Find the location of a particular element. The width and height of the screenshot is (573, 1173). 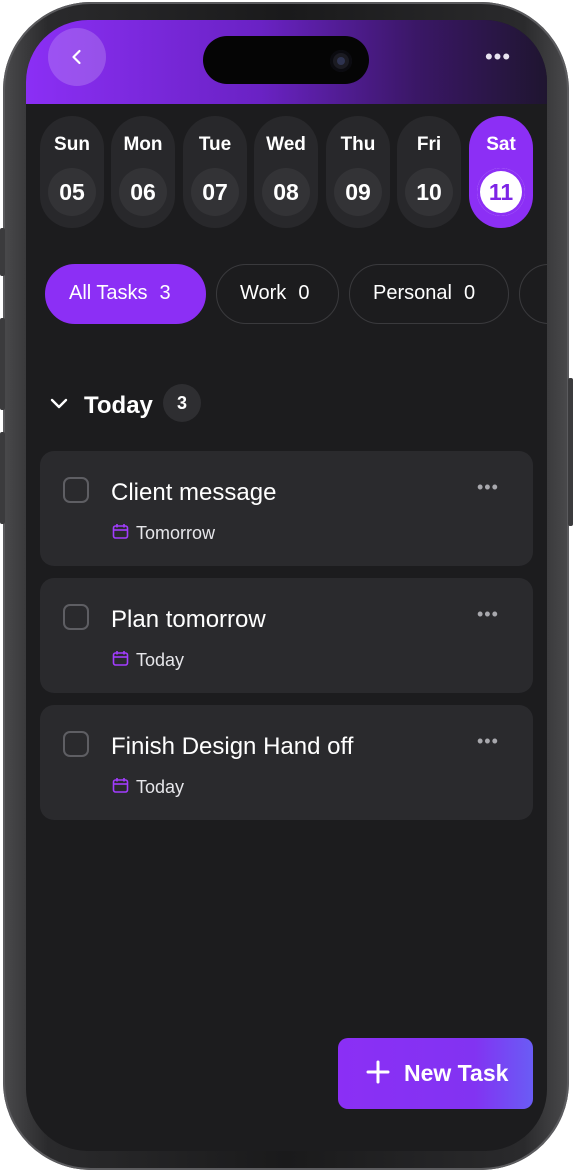

day-name: Fri is located at coordinates (429, 144).